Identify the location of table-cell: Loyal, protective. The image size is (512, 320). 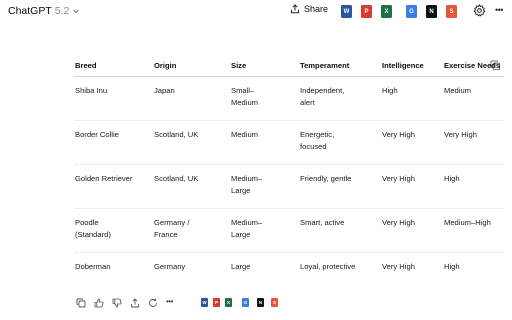
(328, 266).